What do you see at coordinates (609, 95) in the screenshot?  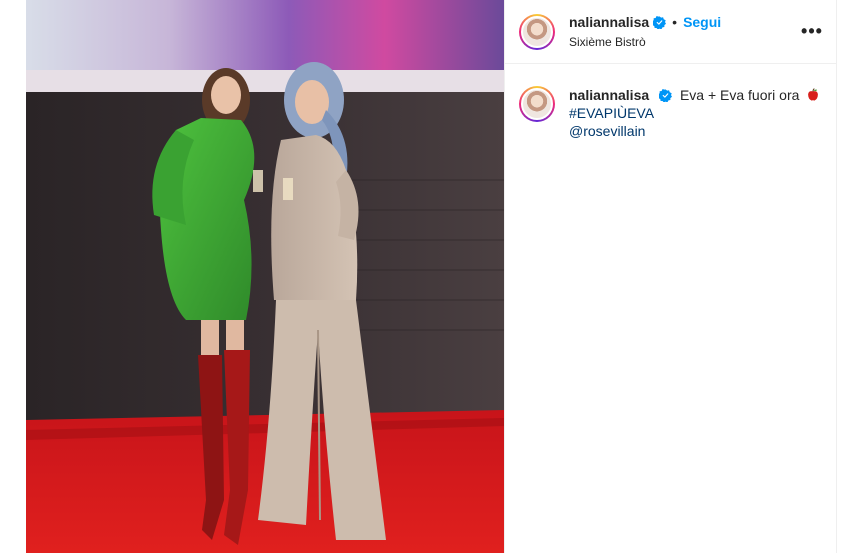 I see `caption-username: naliannalisa` at bounding box center [609, 95].